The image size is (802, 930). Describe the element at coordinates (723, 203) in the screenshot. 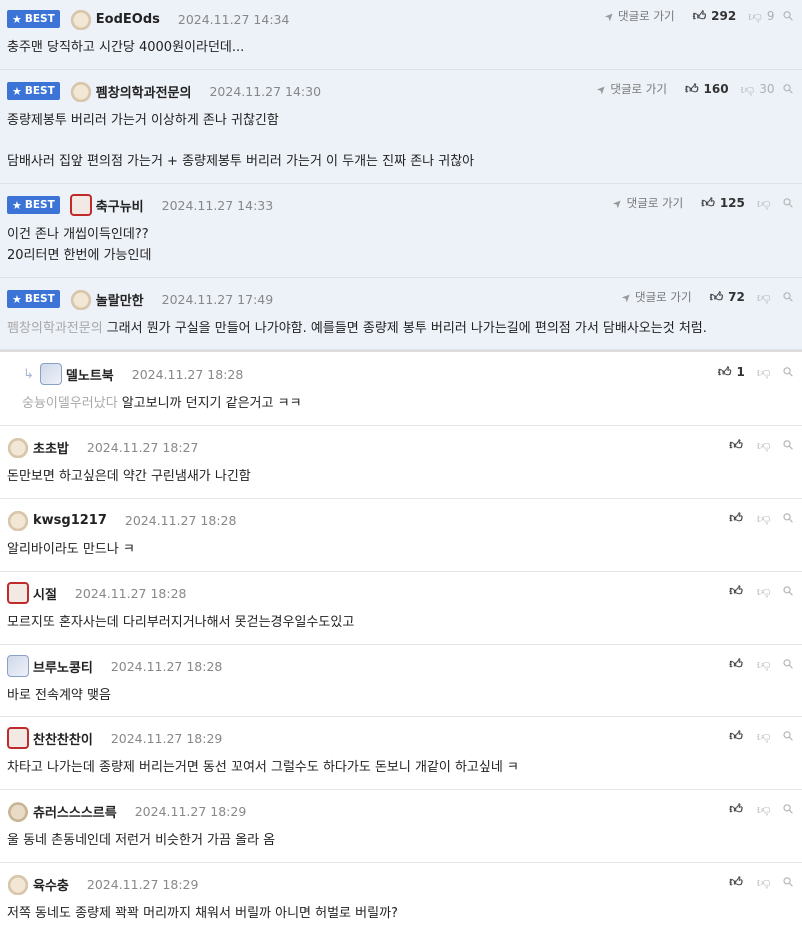

I see `like-button: 👍︎ 125` at that location.